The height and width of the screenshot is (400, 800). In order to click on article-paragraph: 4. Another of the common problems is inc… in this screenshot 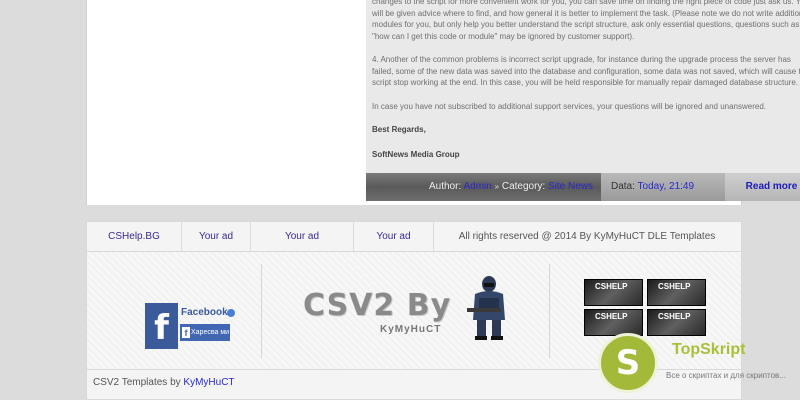, I will do `click(586, 71)`.